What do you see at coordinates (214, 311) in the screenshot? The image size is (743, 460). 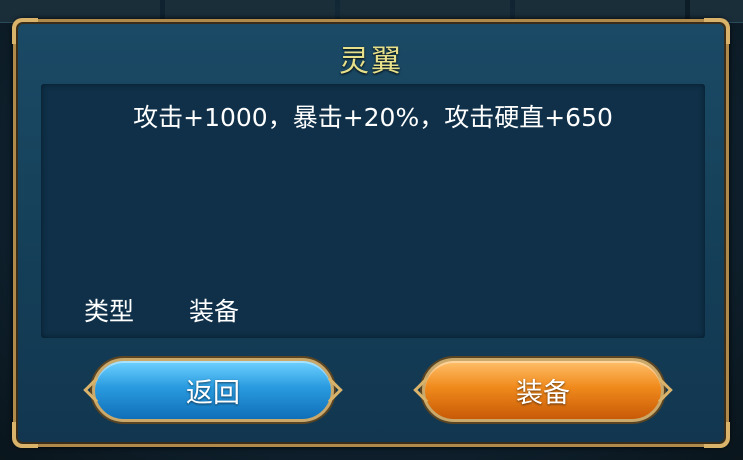 I see `item-type-value: 装备` at bounding box center [214, 311].